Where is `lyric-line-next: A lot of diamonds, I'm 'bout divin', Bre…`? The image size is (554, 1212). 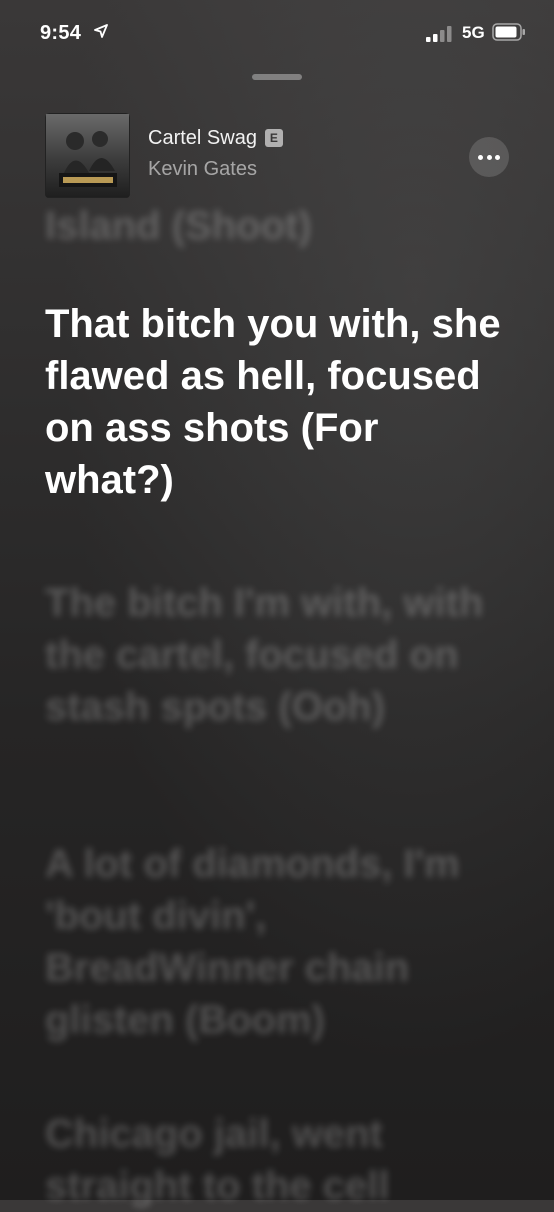 lyric-line-next: A lot of diamonds, I'm 'bout divin', Bre… is located at coordinates (280, 942).